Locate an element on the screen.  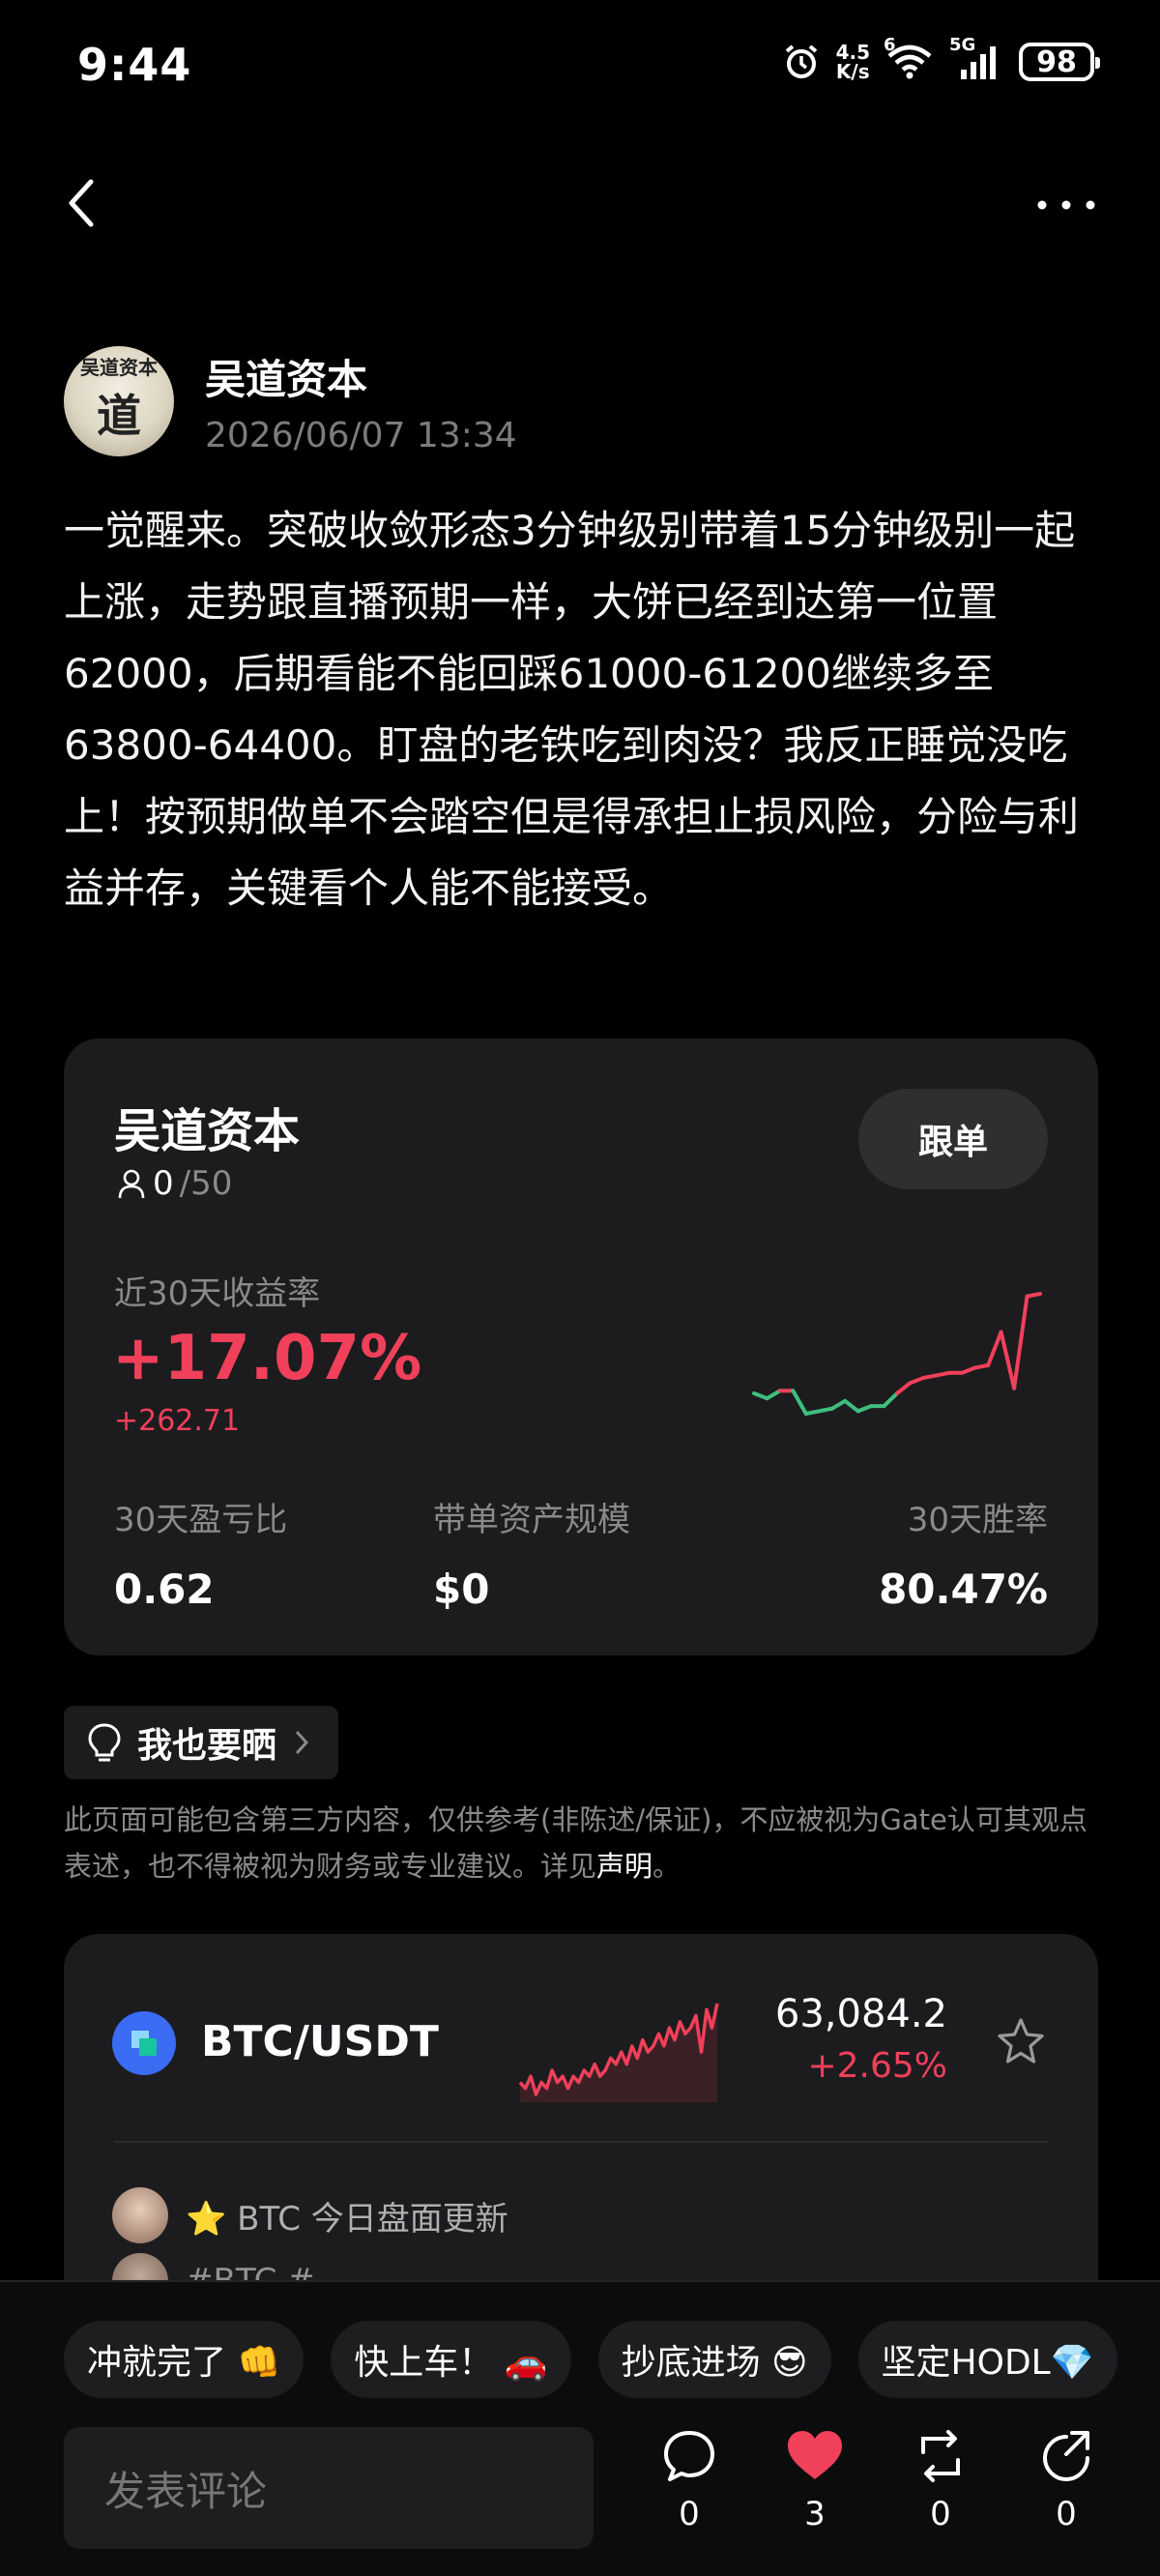
alarm-icon is located at coordinates (801, 61).